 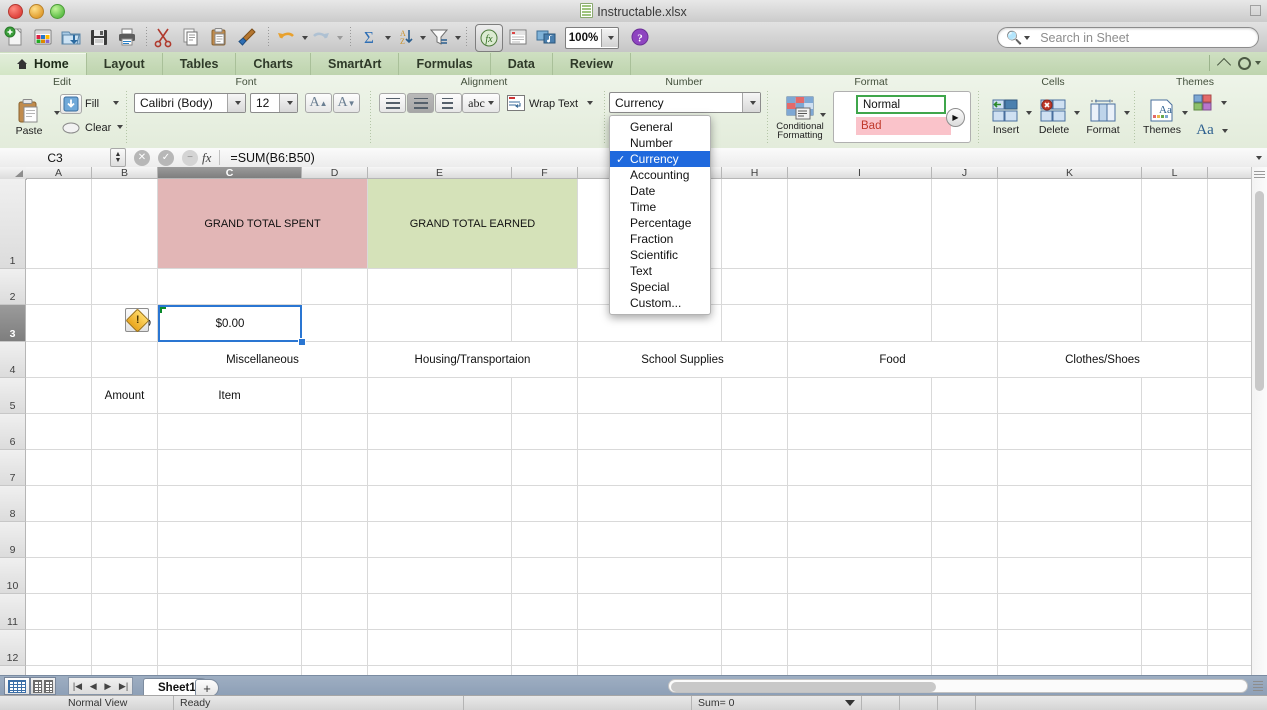 What do you see at coordinates (660, 191) in the screenshot?
I see `menu-item-date: Date` at bounding box center [660, 191].